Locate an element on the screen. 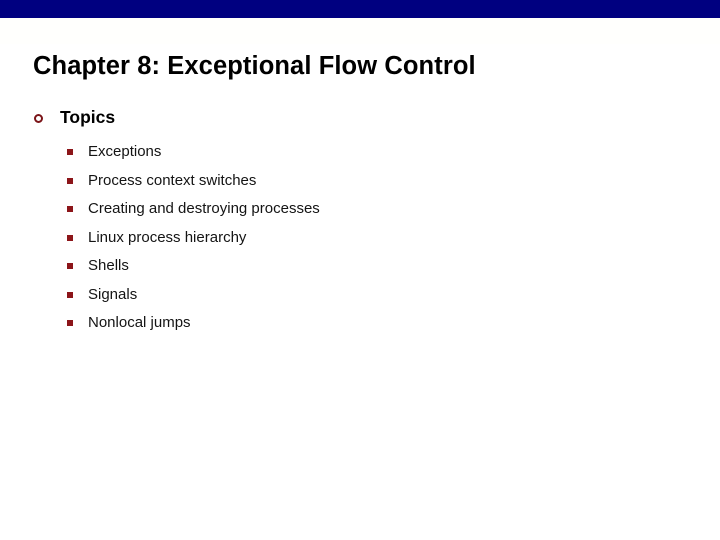 This screenshot has height=540, width=720. list-item: Process context switches is located at coordinates (360, 186).